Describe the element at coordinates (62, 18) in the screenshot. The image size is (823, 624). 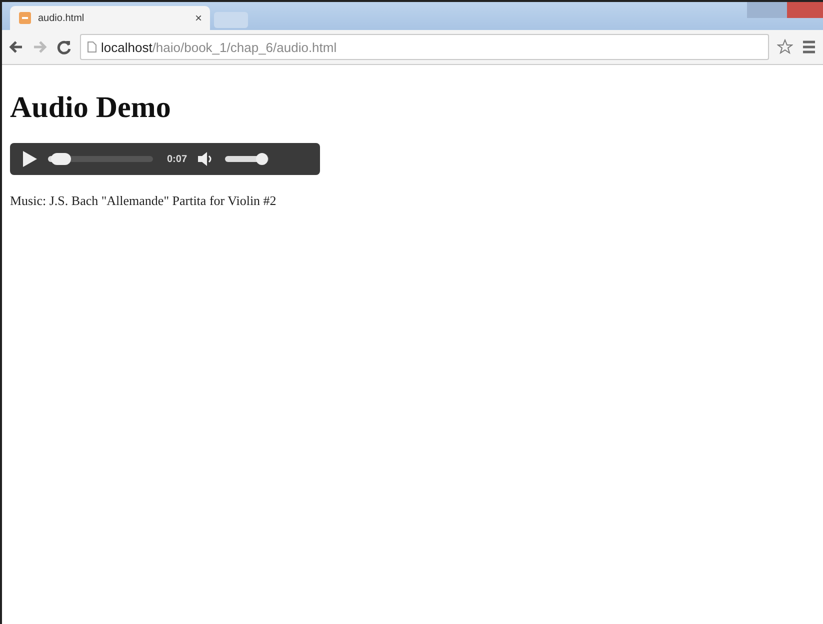
I see `tab-title: audio.html` at that location.